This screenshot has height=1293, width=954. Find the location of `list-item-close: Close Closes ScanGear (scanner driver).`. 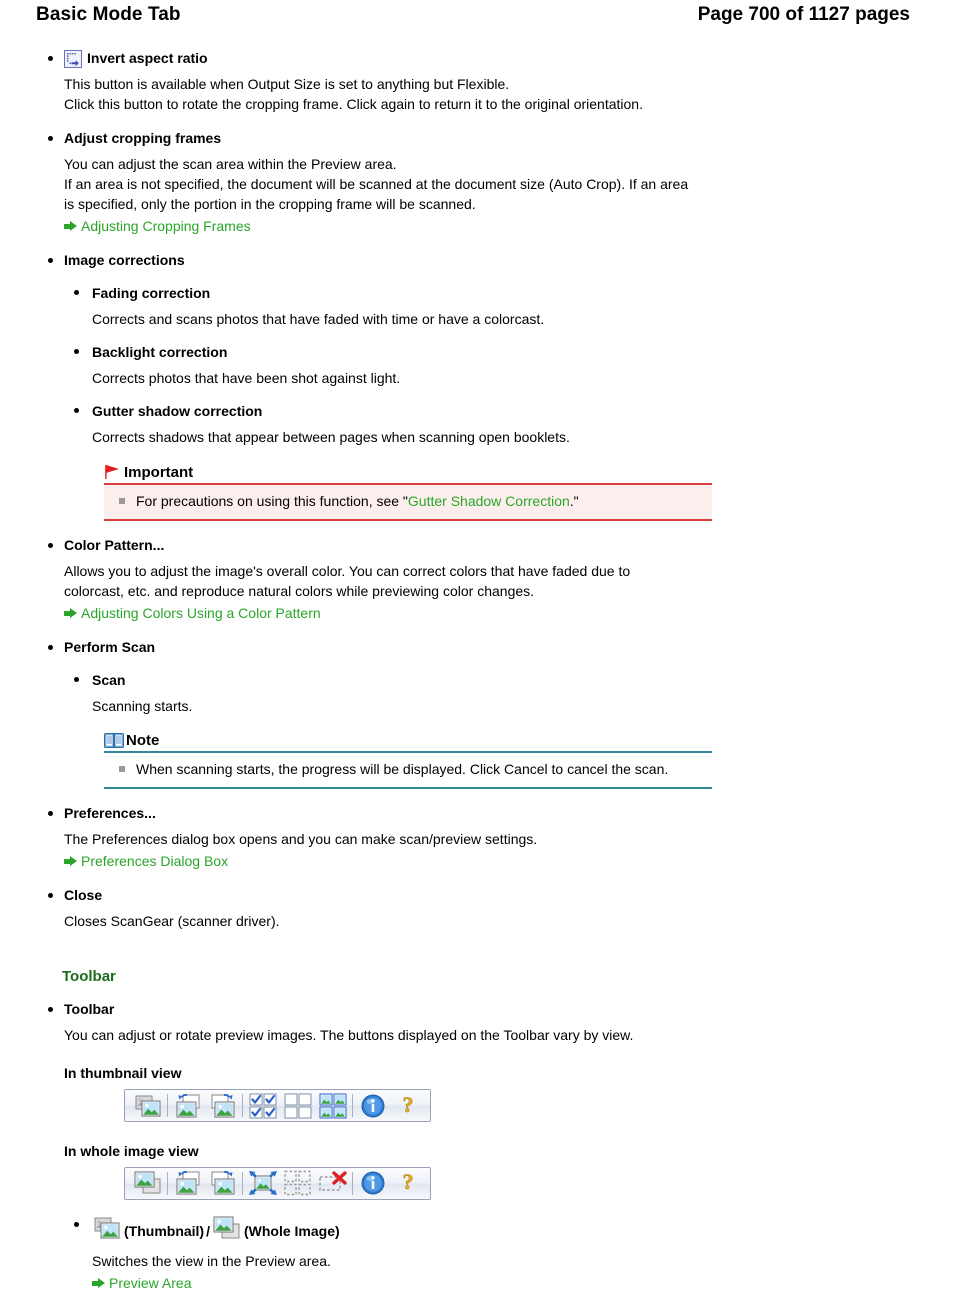

list-item-close: Close Closes ScanGear (scanner driver). is located at coordinates (475, 908).